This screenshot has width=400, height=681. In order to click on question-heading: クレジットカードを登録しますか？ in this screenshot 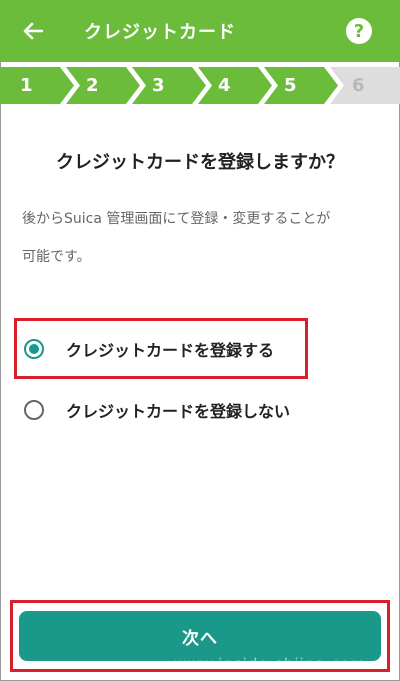, I will do `click(200, 162)`.